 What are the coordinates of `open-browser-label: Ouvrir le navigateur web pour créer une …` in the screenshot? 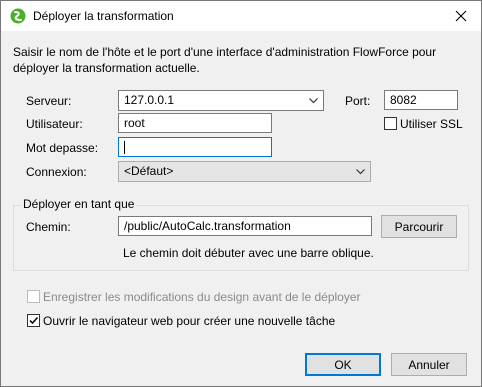 It's located at (189, 321).